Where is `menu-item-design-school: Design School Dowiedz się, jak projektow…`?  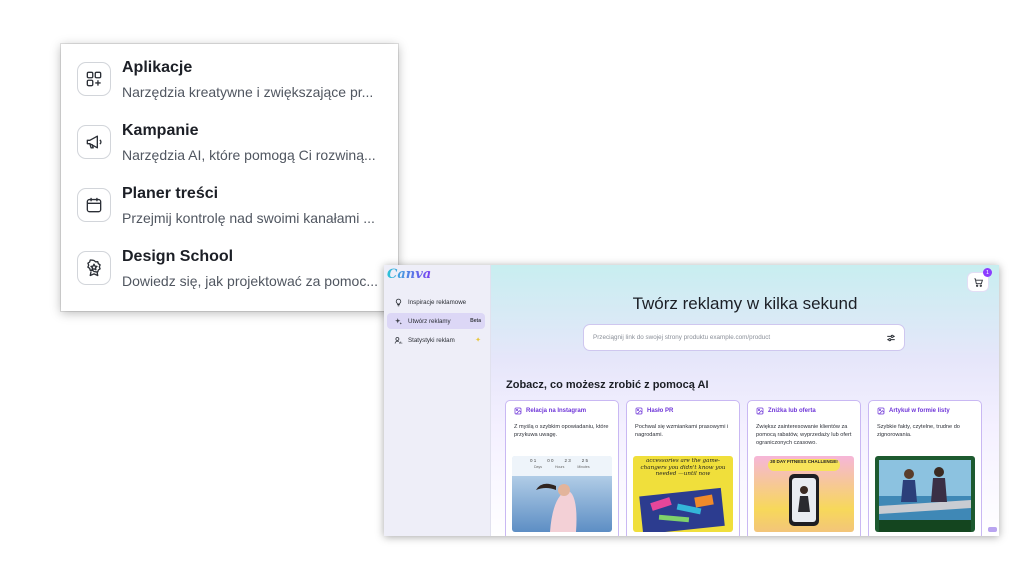 menu-item-design-school: Design School Dowiedz się, jak projektow… is located at coordinates (234, 268).